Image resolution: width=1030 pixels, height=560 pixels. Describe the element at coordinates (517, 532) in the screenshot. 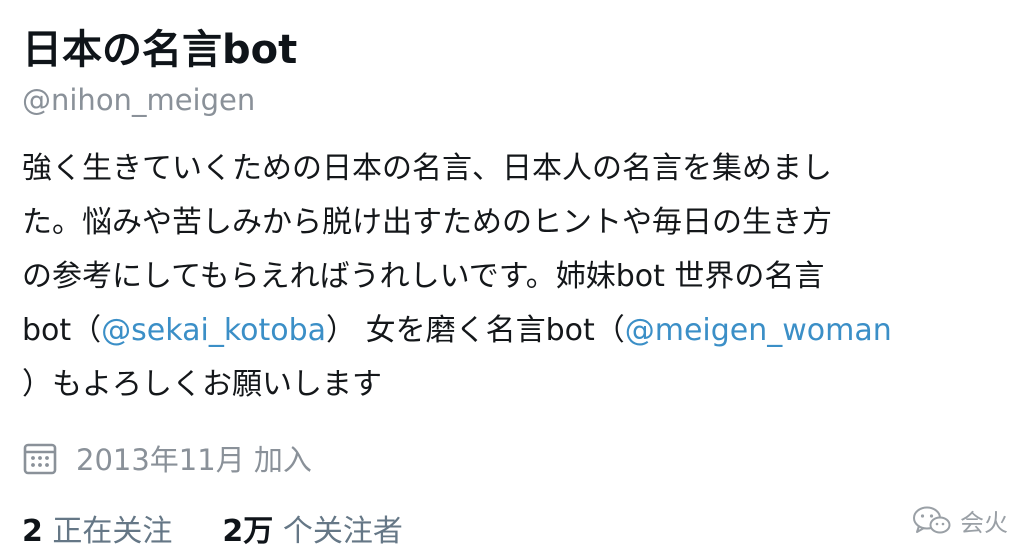

I see `profile-stats: 2 正在关注 2万 个关注者` at that location.